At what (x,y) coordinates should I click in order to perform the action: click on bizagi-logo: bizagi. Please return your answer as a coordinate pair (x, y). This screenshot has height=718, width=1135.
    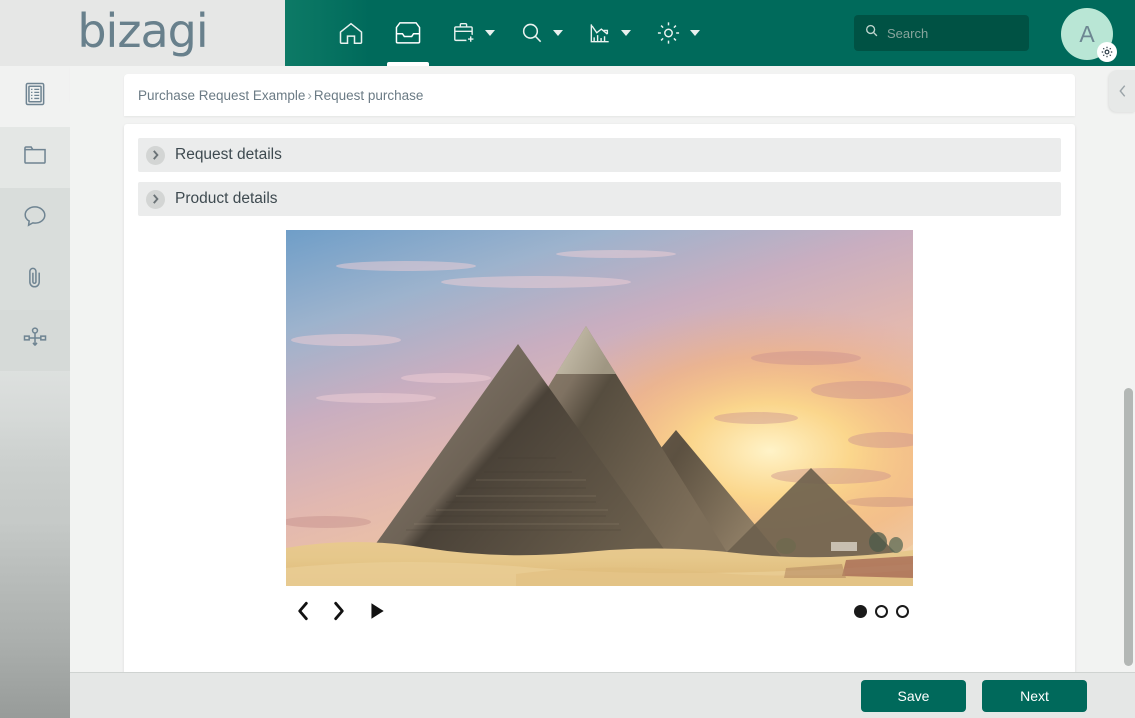
    Looking at the image, I should click on (142, 31).